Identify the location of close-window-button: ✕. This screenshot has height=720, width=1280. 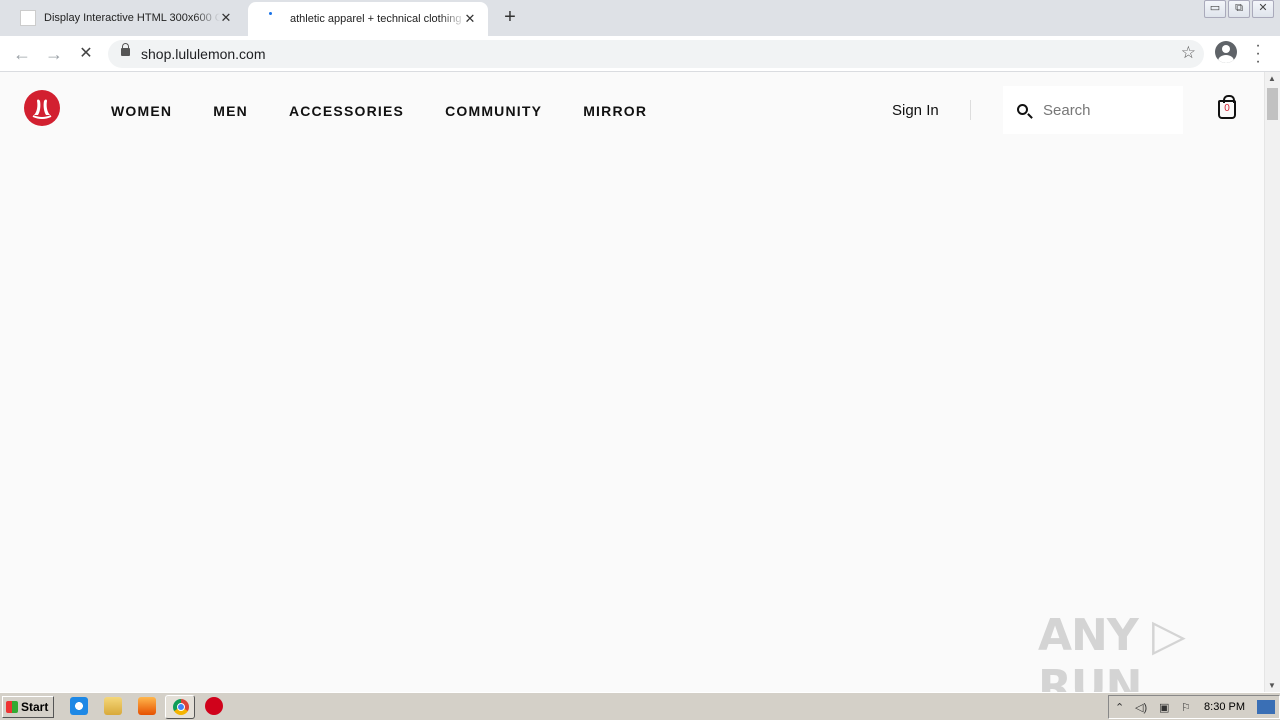
(1263, 9).